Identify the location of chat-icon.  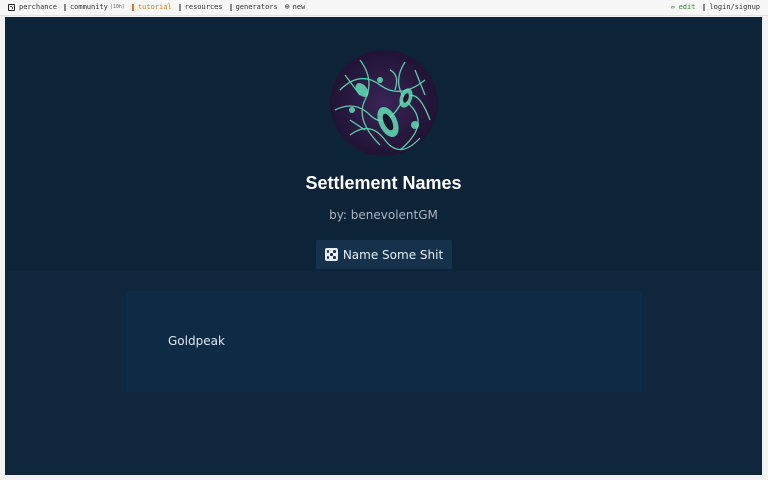
(64, 7).